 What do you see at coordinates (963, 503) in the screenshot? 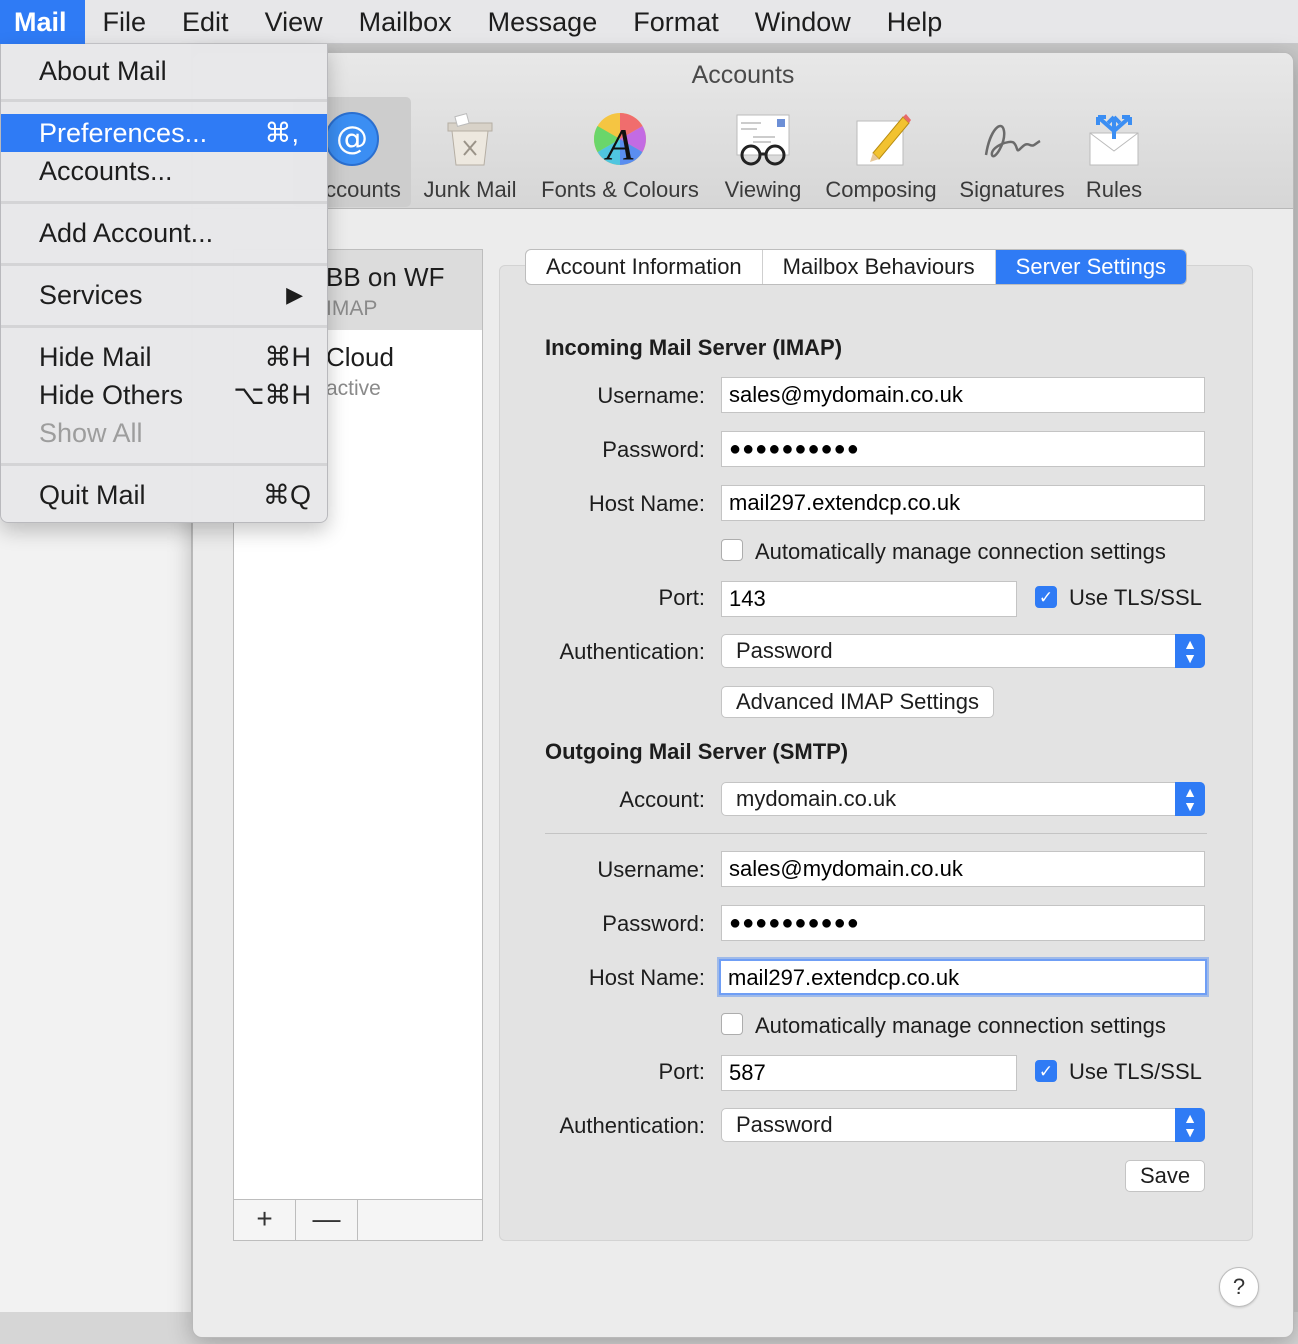
I see `incoming-host-field: mail297.extendcp.co.uk` at bounding box center [963, 503].